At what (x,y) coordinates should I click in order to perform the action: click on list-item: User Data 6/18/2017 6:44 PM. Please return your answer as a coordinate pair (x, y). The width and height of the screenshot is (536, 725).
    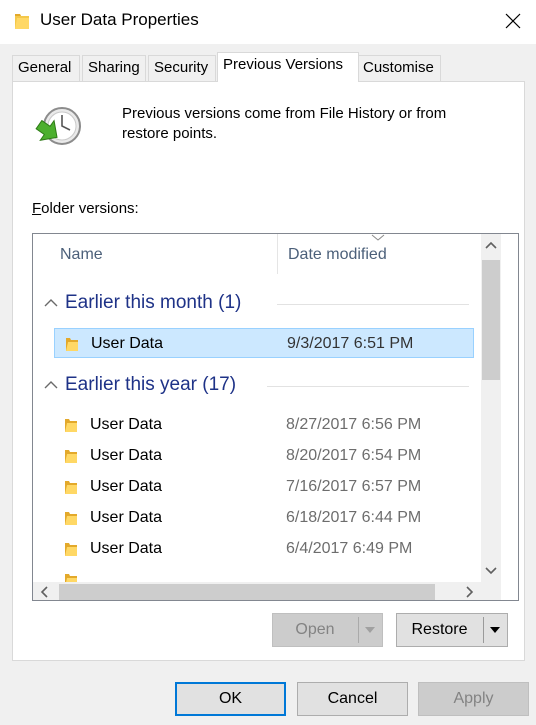
    Looking at the image, I should click on (264, 518).